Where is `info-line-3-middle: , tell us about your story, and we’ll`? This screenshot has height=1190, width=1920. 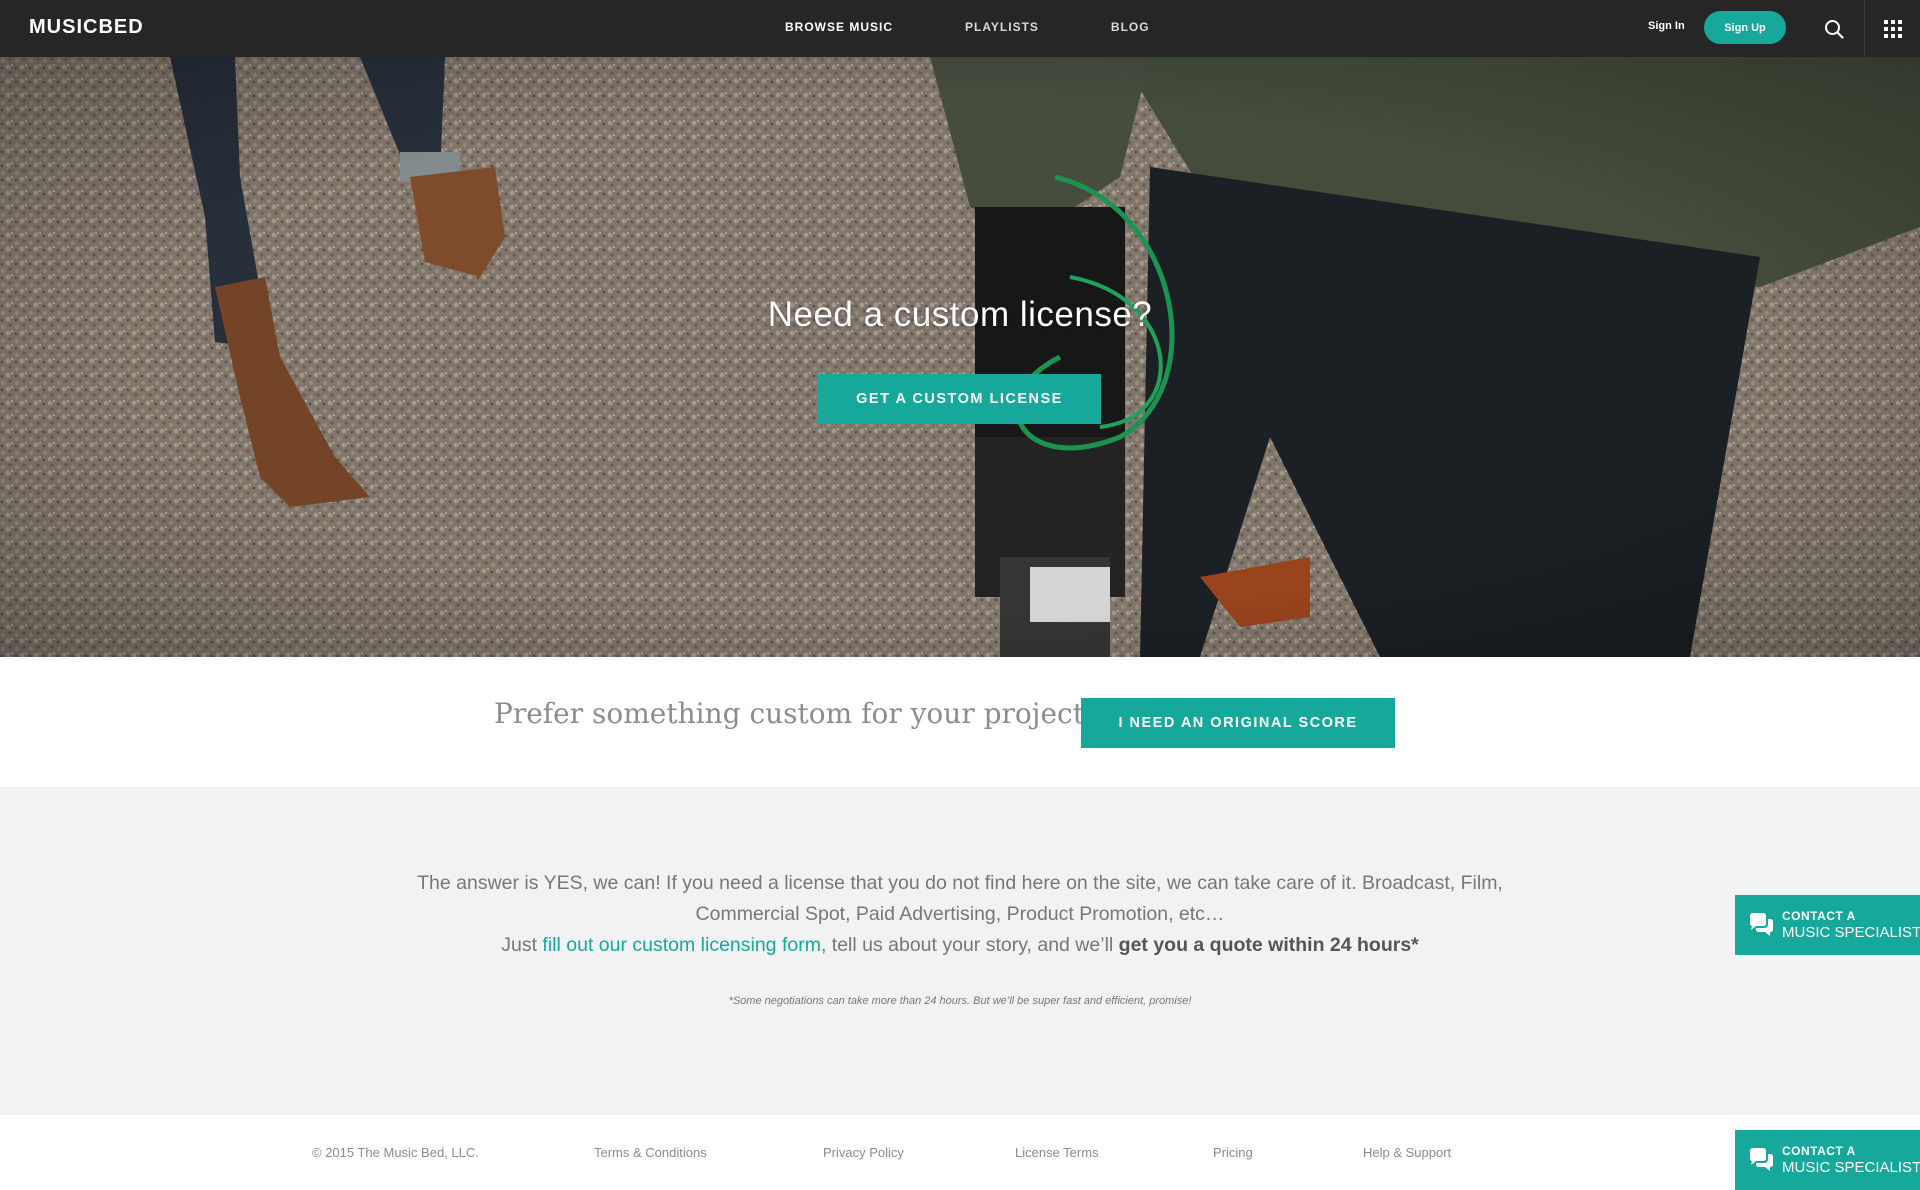
info-line-3-middle: , tell us about your story, and we’ll is located at coordinates (969, 945).